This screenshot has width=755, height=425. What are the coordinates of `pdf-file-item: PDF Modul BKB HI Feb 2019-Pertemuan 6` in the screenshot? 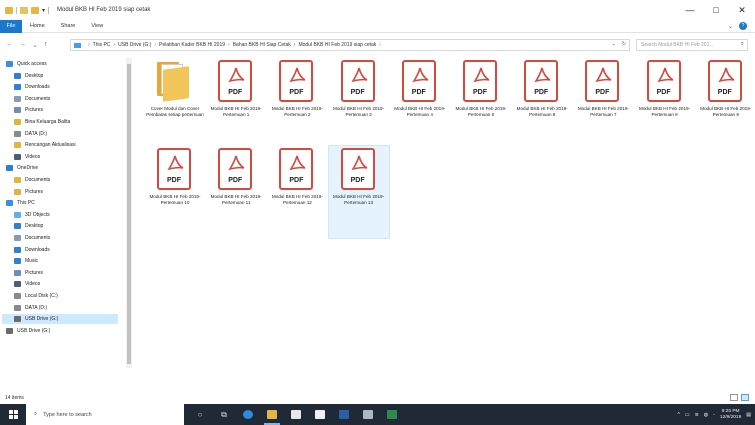 It's located at (542, 104).